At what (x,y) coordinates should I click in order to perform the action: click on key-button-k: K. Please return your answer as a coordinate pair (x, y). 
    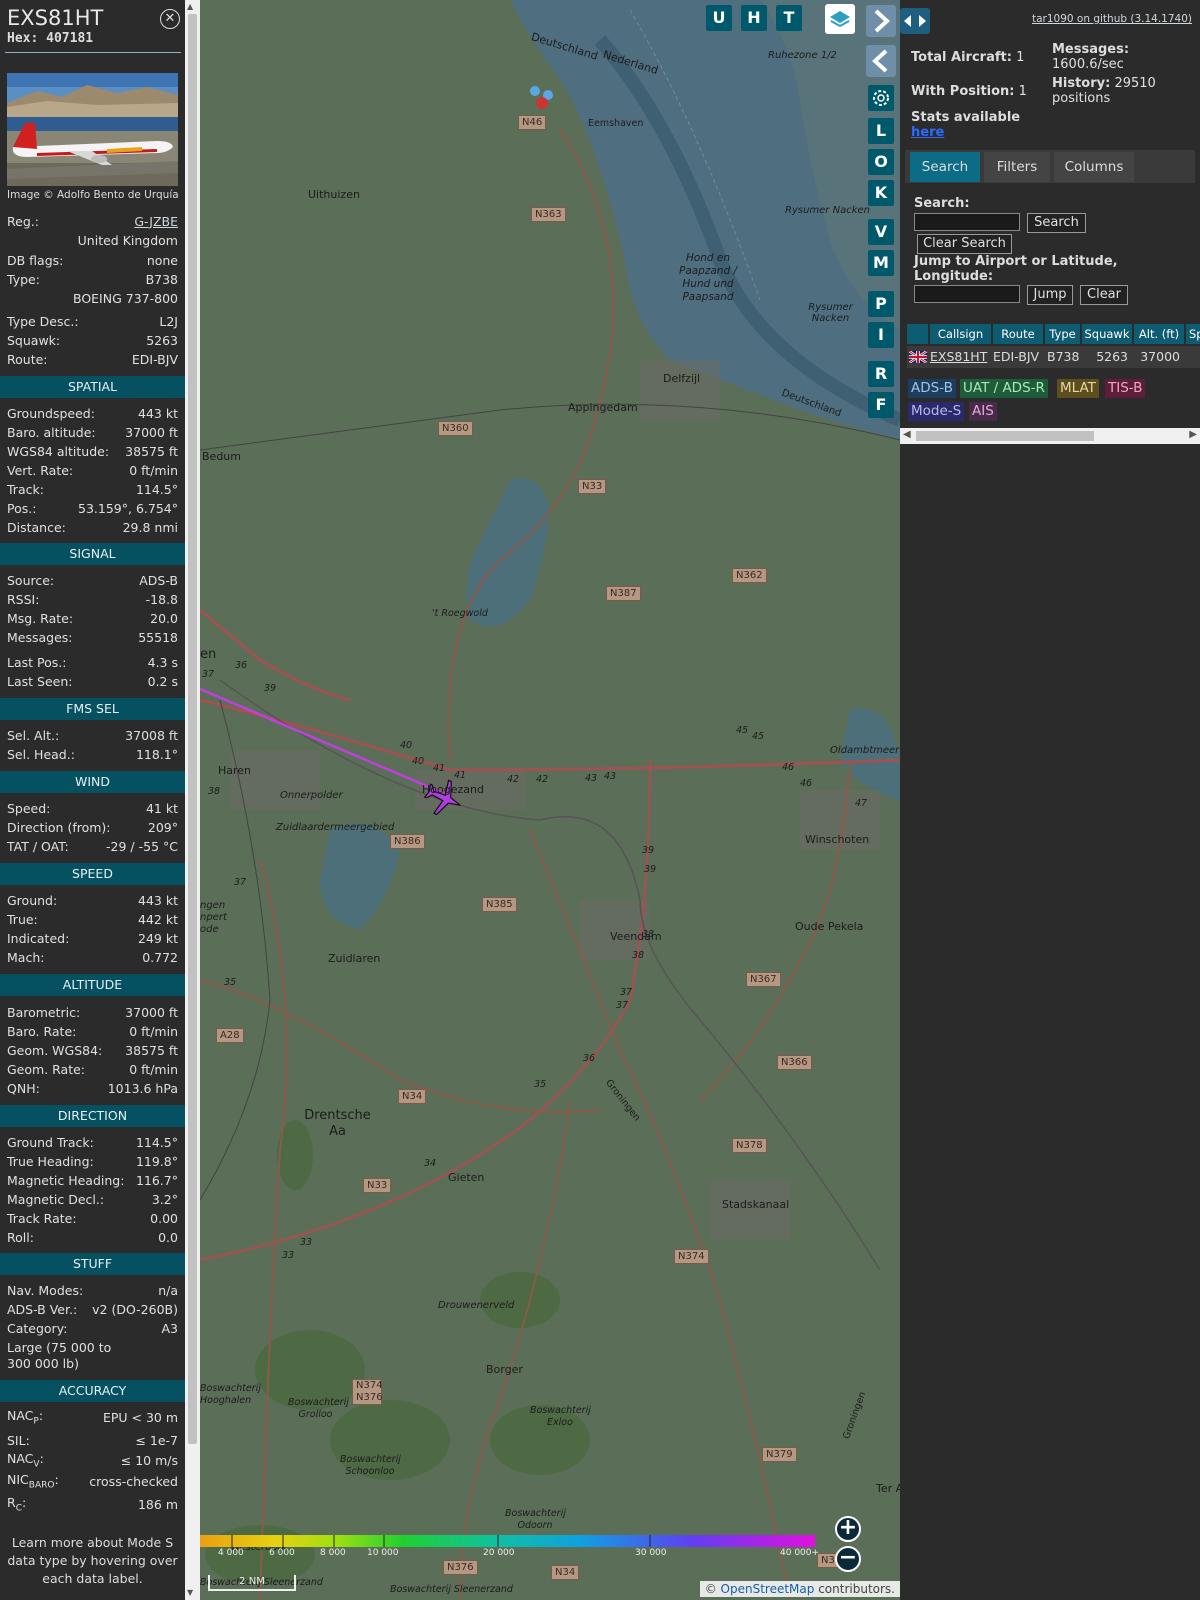
    Looking at the image, I should click on (881, 193).